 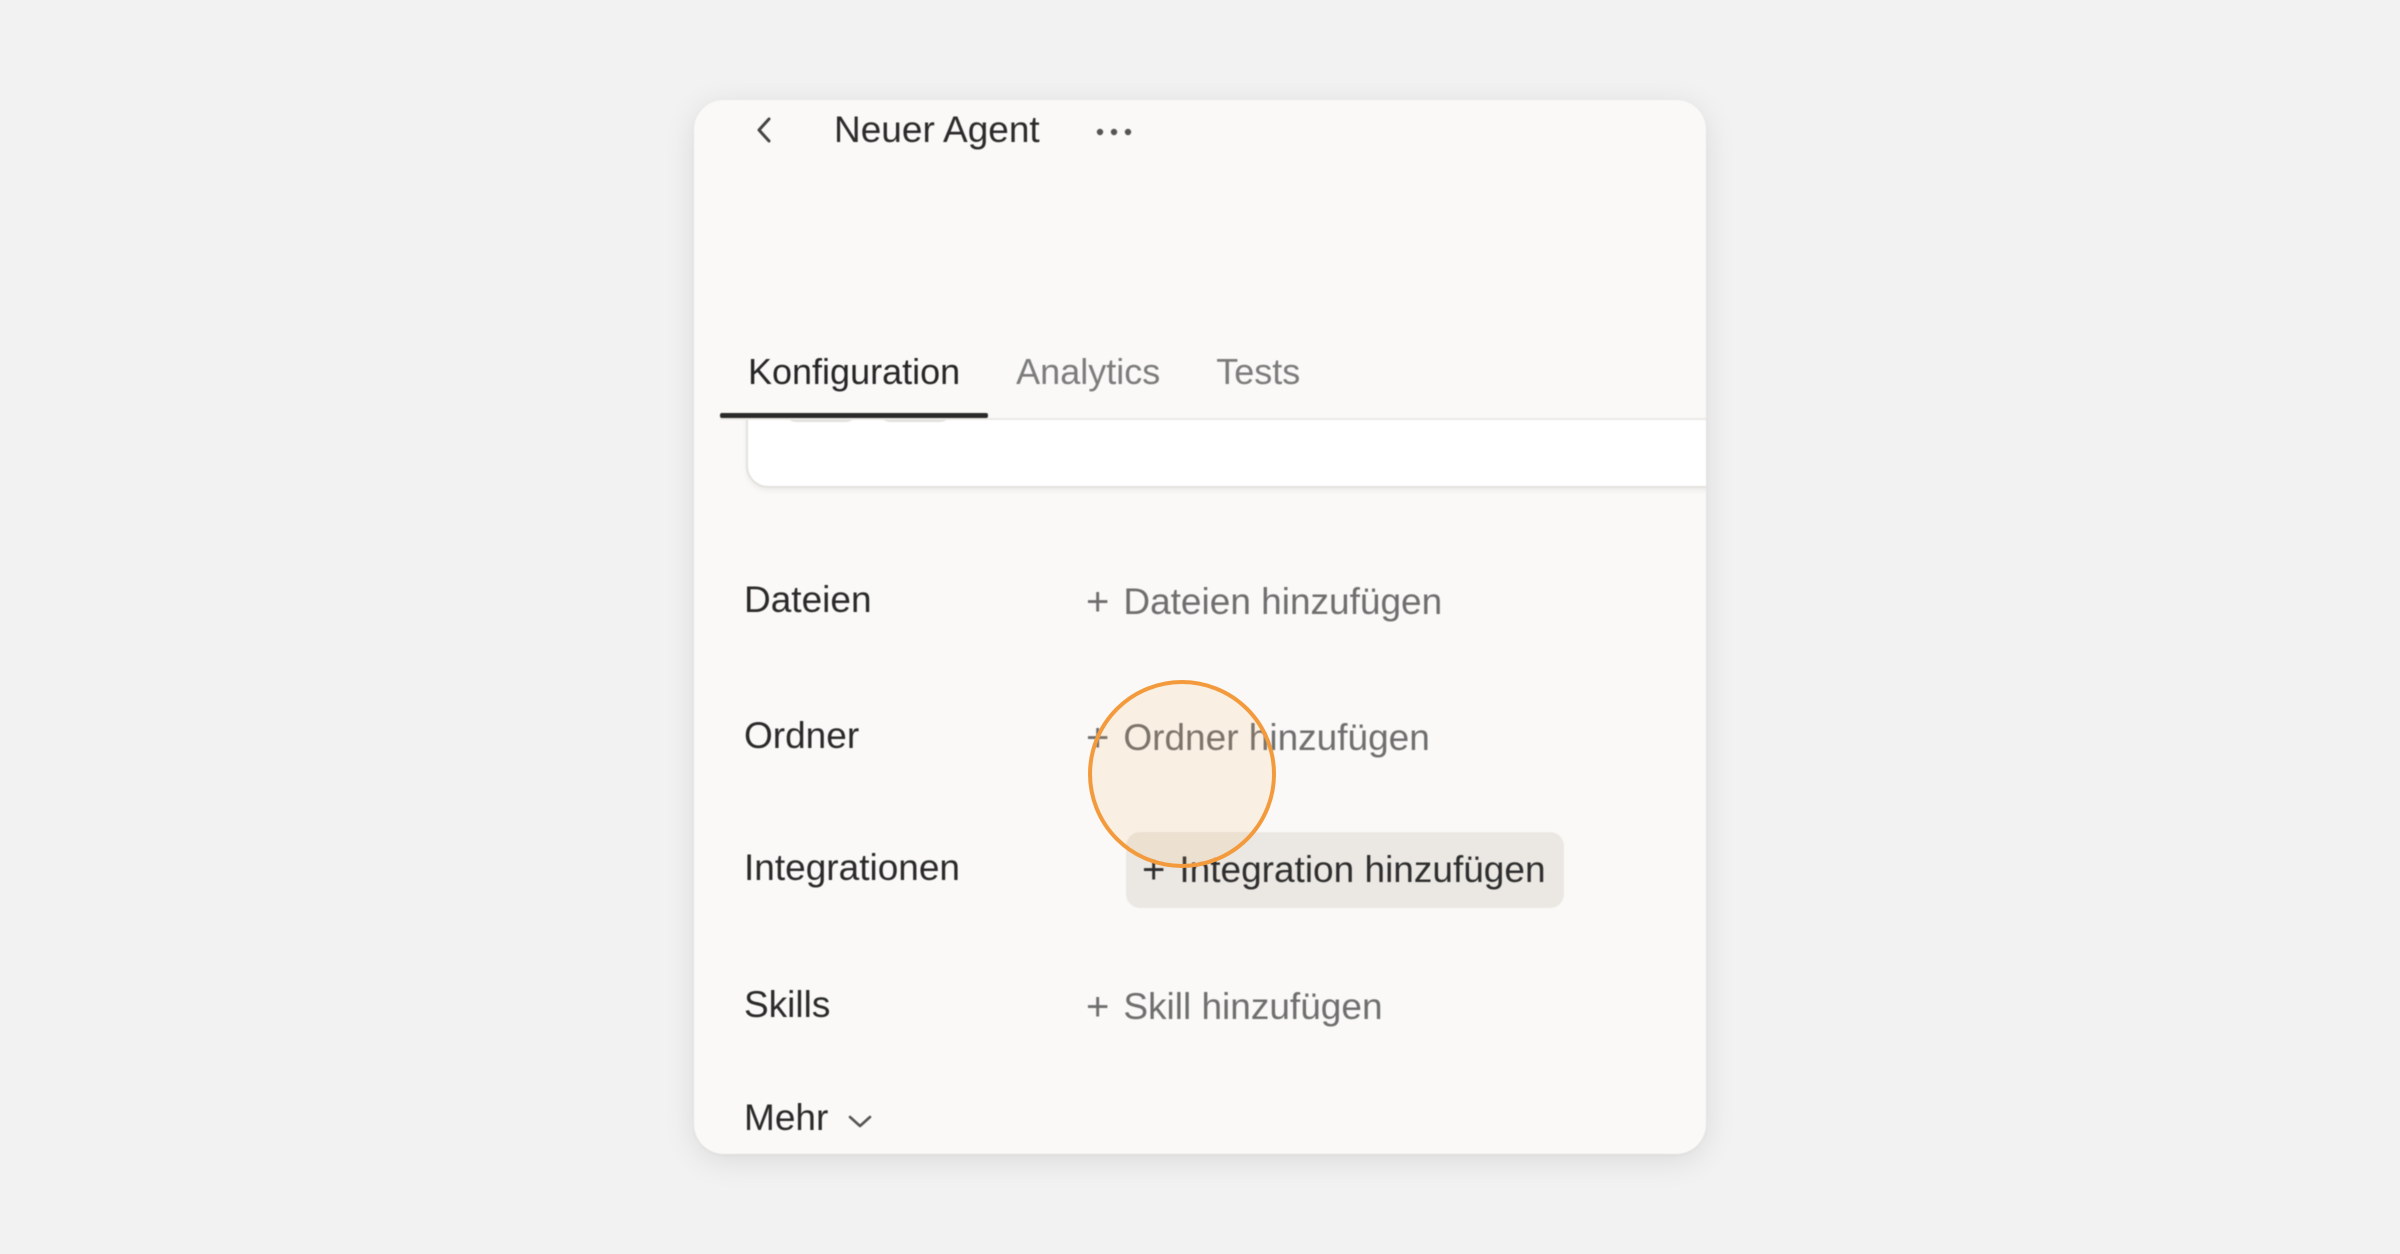 I want to click on files-label: Dateien, so click(x=808, y=599).